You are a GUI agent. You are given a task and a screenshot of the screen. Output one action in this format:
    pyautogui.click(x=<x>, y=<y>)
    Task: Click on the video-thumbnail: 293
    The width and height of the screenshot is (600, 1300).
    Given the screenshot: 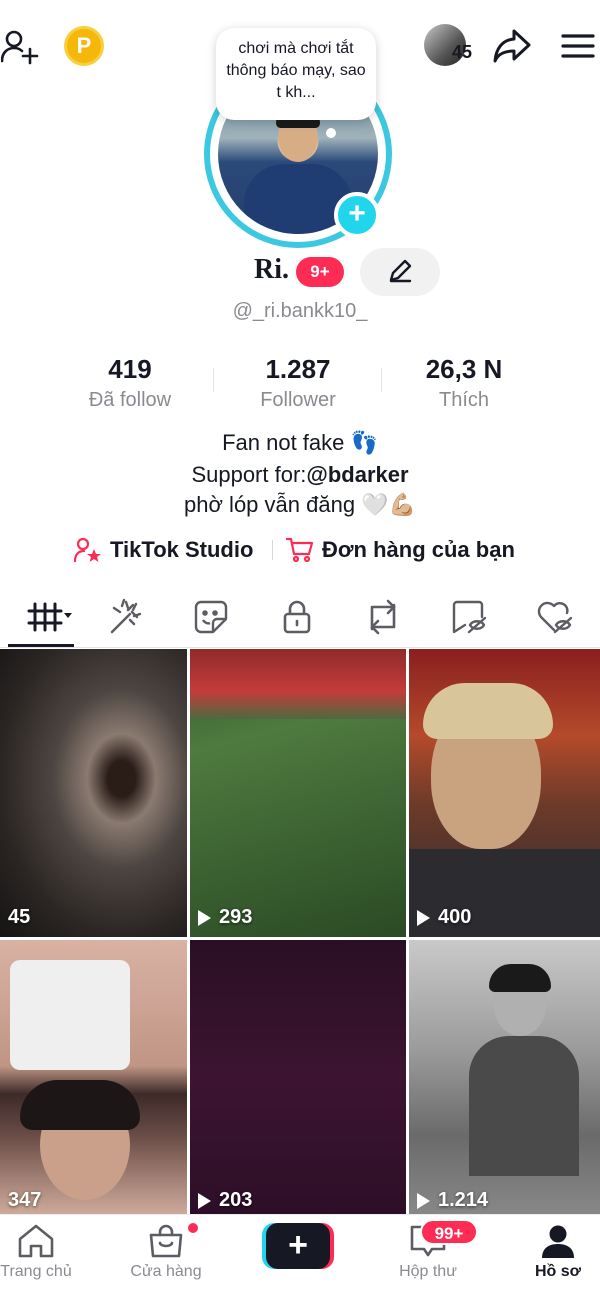 What is the action you would take?
    pyautogui.click(x=298, y=793)
    